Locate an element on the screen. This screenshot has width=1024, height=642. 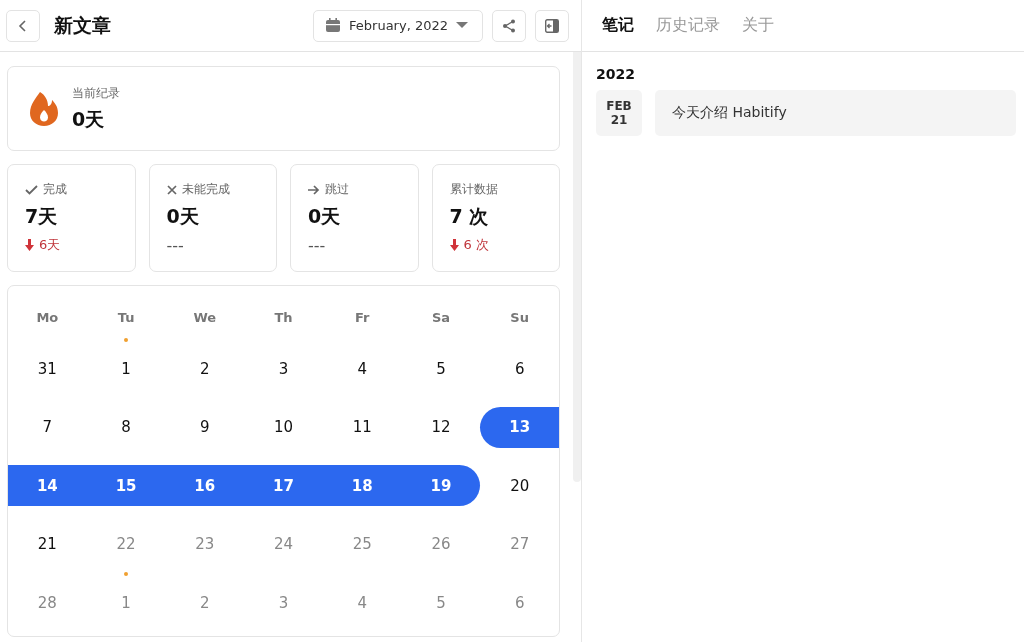
calendar-day: 22 is located at coordinates (126, 544).